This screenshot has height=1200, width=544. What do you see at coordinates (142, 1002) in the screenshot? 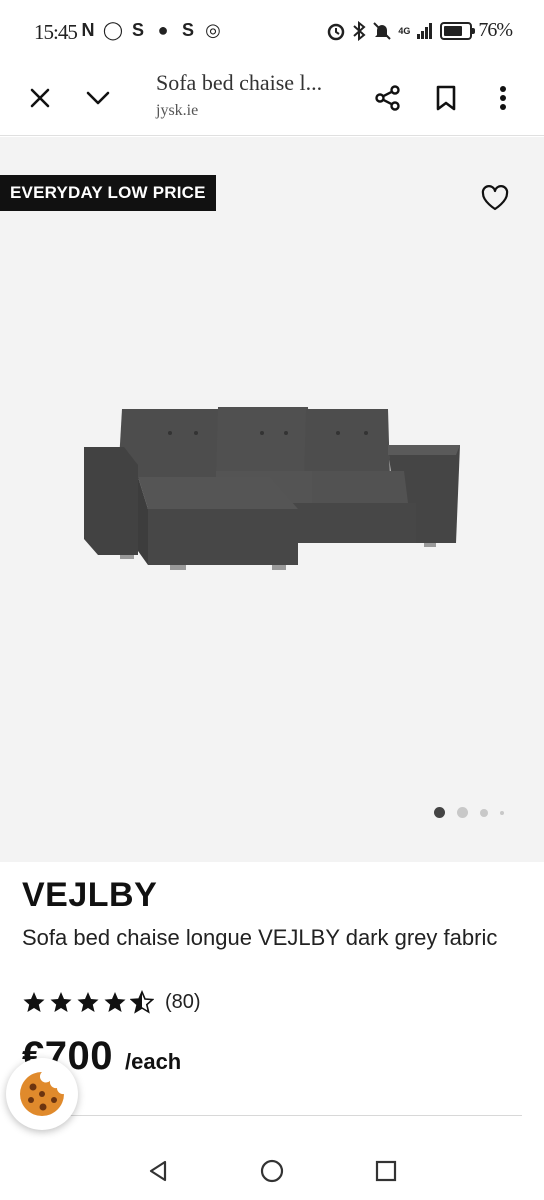
I see `star-half-icon` at bounding box center [142, 1002].